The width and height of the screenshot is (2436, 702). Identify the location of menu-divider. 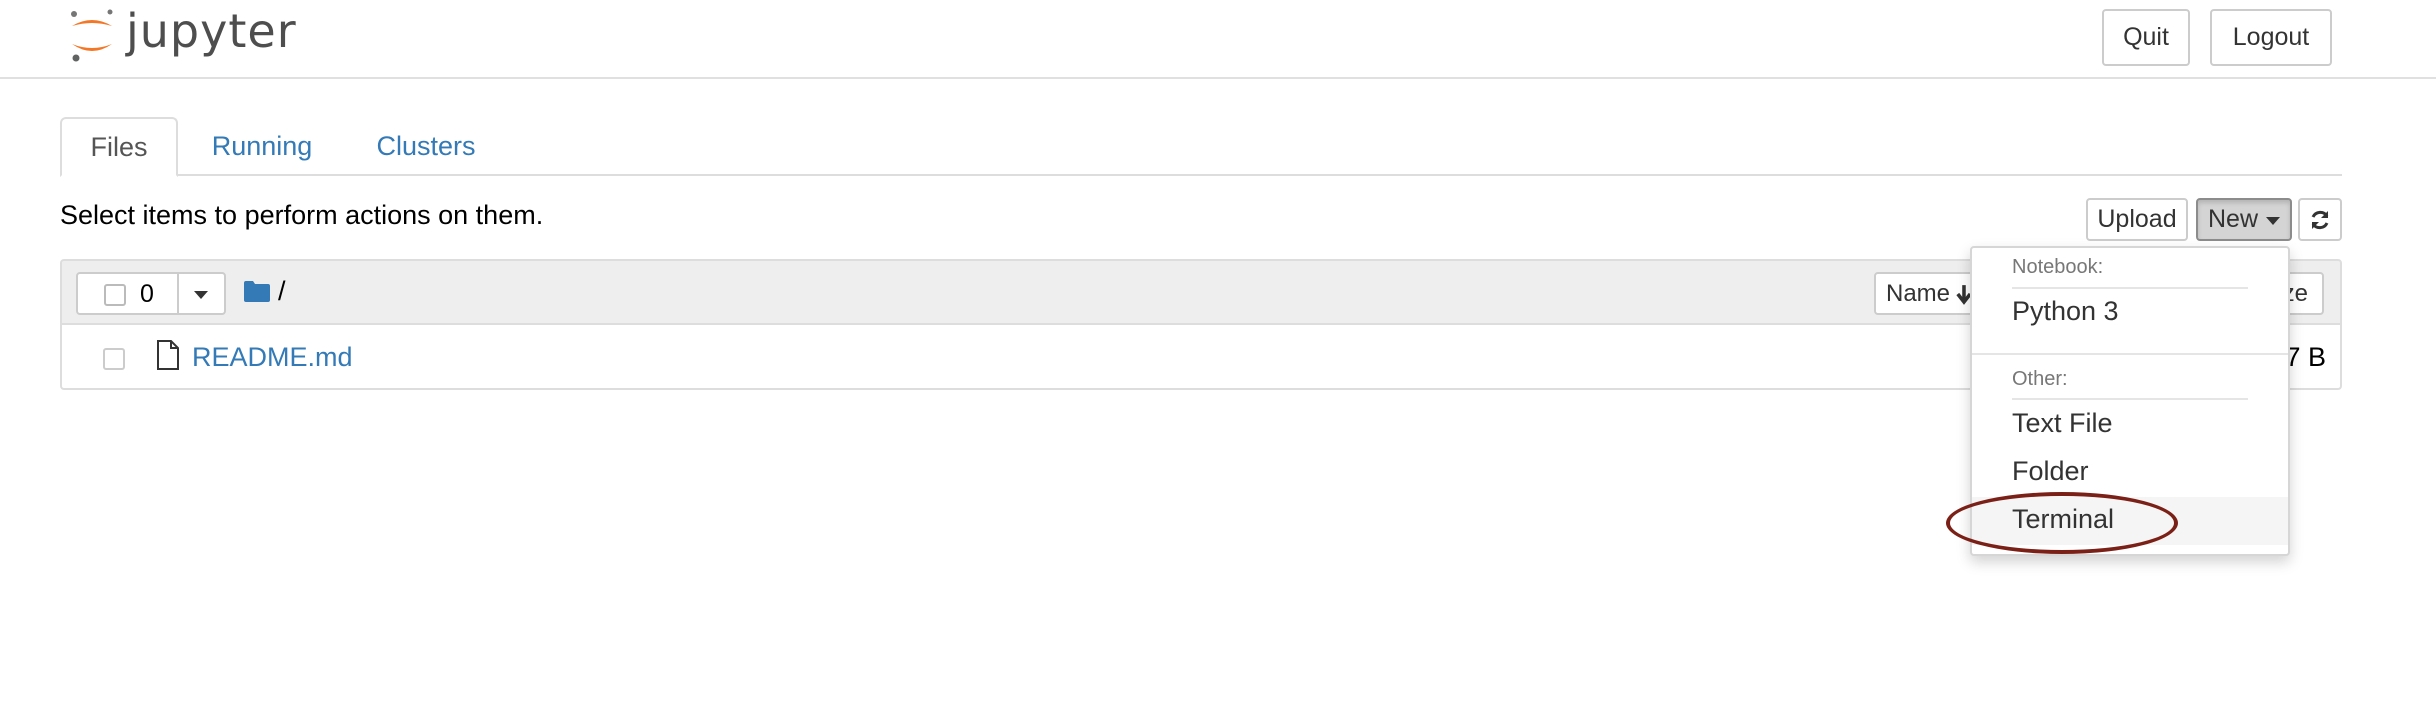
(2130, 354).